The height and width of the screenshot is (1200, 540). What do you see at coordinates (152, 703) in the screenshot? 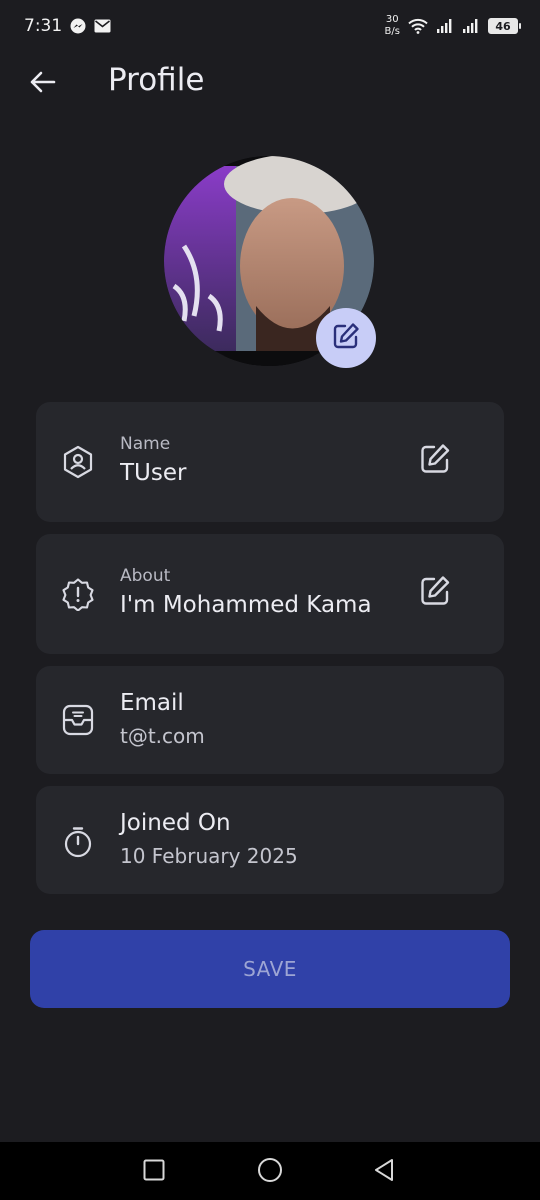
I see `email-label: Email` at bounding box center [152, 703].